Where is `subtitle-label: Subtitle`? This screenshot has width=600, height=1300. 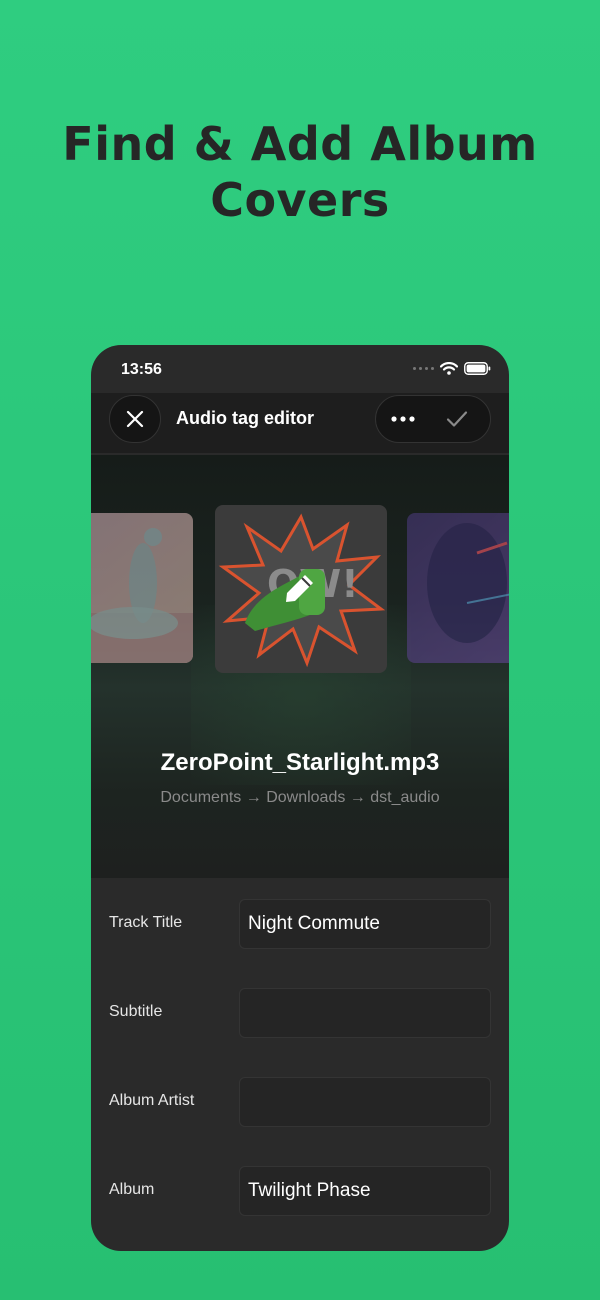 subtitle-label: Subtitle is located at coordinates (136, 1011).